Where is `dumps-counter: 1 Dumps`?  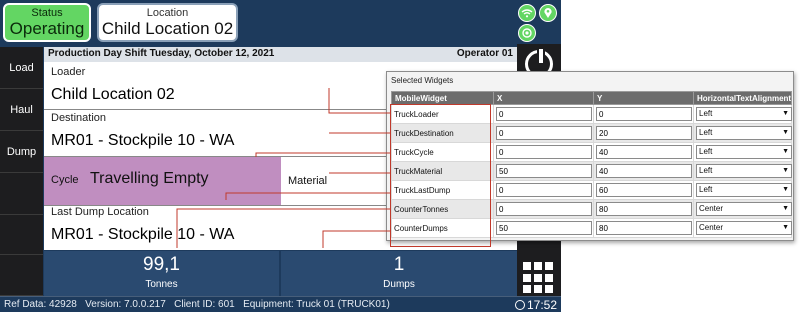 dumps-counter: 1 Dumps is located at coordinates (399, 273).